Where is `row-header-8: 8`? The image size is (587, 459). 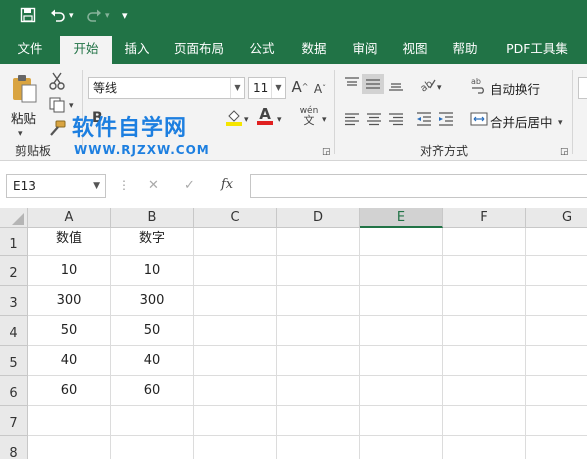 row-header-8: 8 is located at coordinates (14, 447).